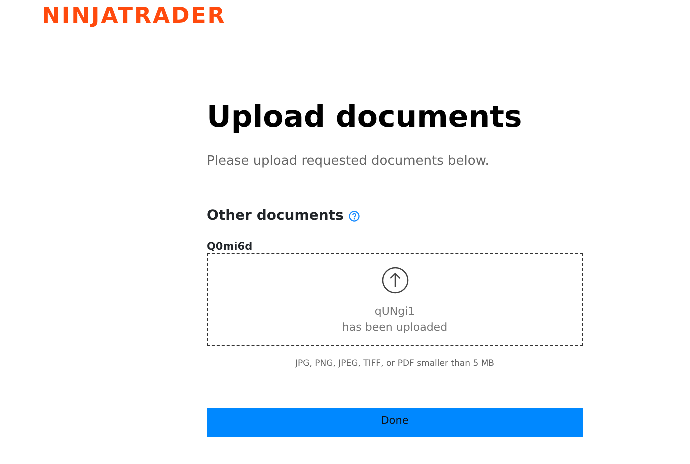  I want to click on upload-dropzone: qUNgi1 has been uploaded, so click(395, 299).